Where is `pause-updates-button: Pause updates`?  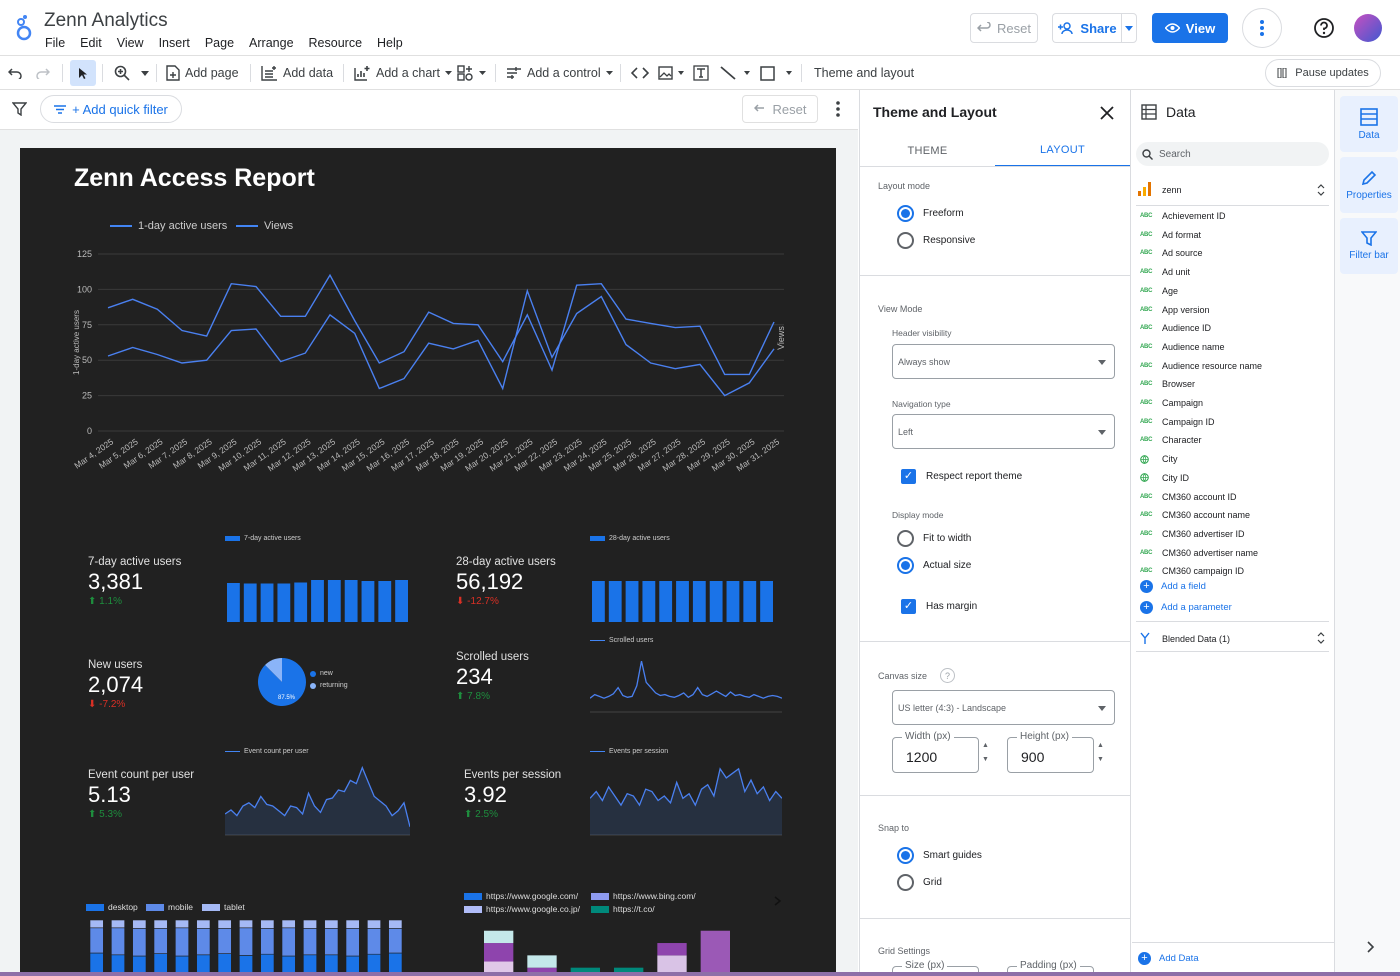 pause-updates-button: Pause updates is located at coordinates (1323, 73).